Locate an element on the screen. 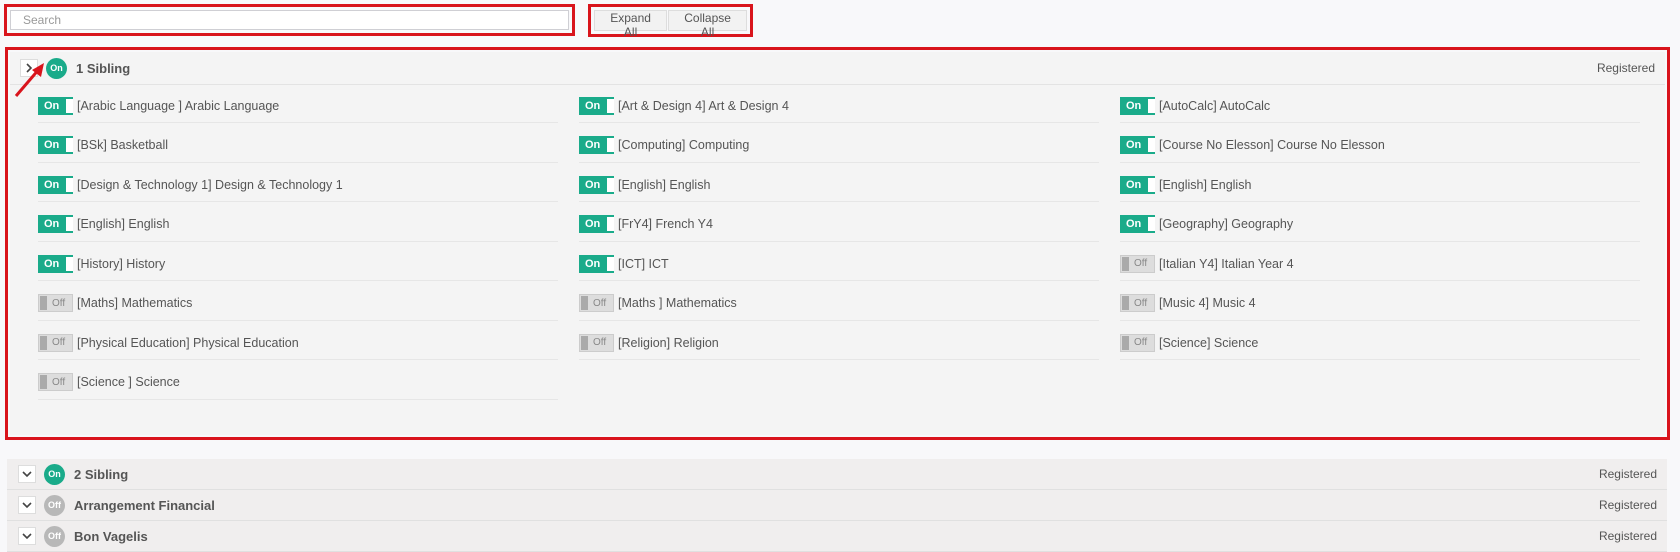 The height and width of the screenshot is (552, 1680). course-item: On [BSk] Basketball is located at coordinates (298, 146).